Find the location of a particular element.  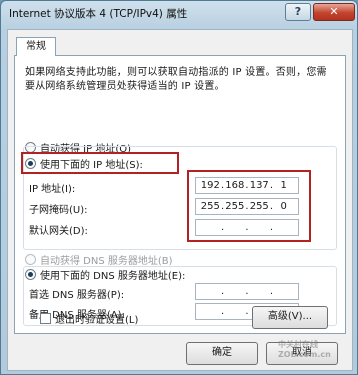

default-gateway-input: . . . is located at coordinates (247, 227).